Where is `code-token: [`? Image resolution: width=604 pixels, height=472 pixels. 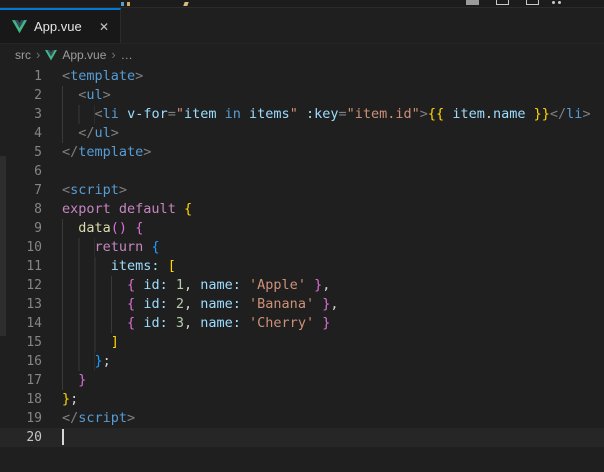 code-token: [ is located at coordinates (171, 266).